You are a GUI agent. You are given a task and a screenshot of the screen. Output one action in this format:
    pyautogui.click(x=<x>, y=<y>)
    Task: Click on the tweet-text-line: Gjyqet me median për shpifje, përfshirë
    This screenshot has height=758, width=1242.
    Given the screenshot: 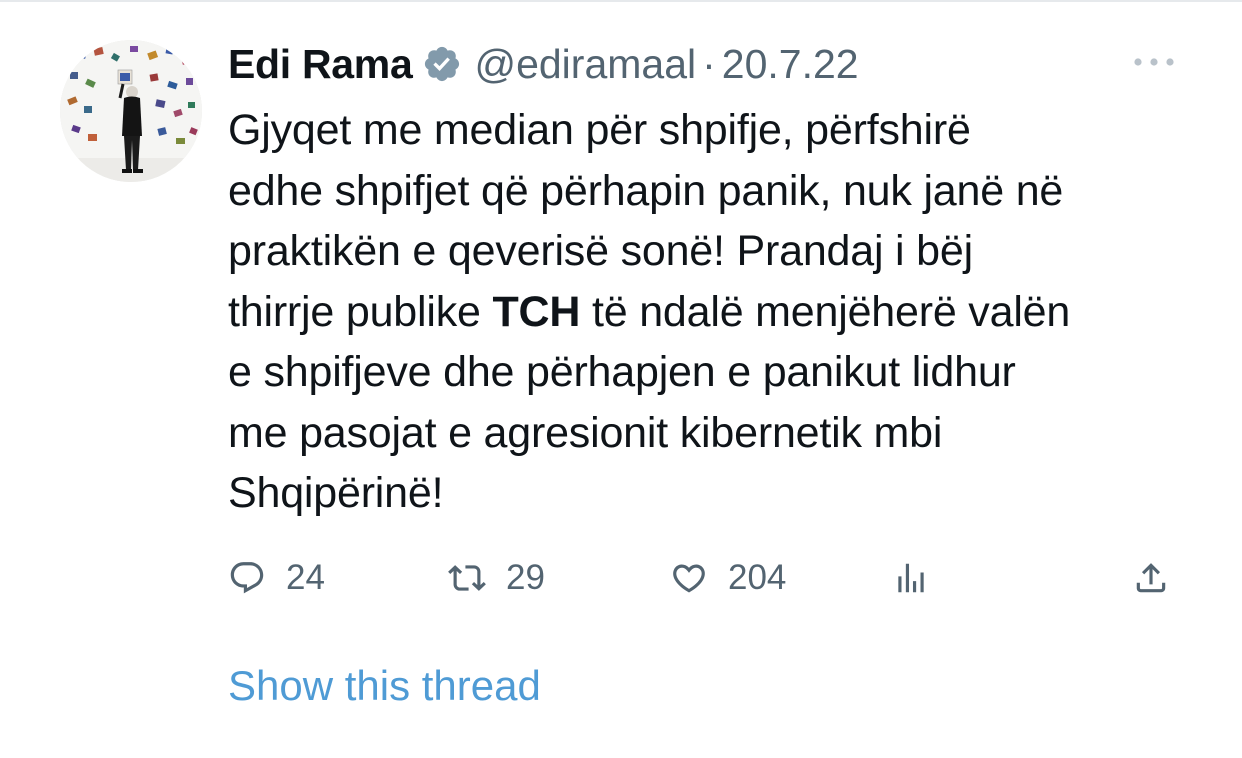 What is the action you would take?
    pyautogui.click(x=723, y=130)
    